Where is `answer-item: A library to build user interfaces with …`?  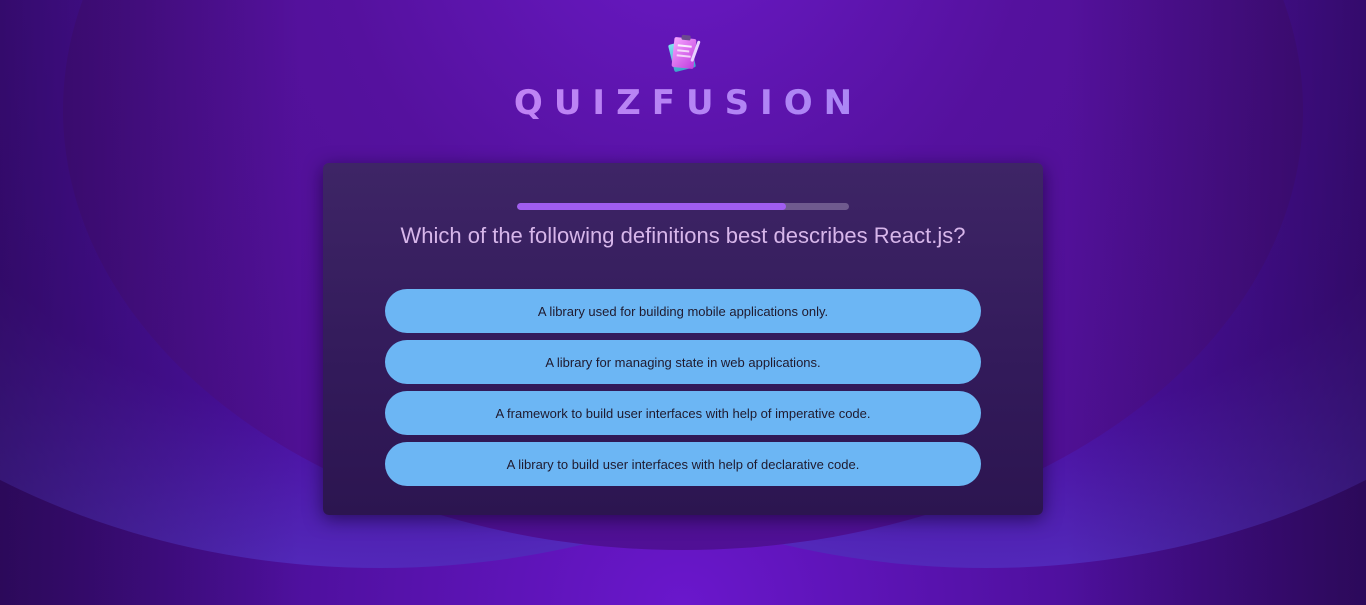 answer-item: A library to build user interfaces with … is located at coordinates (683, 464).